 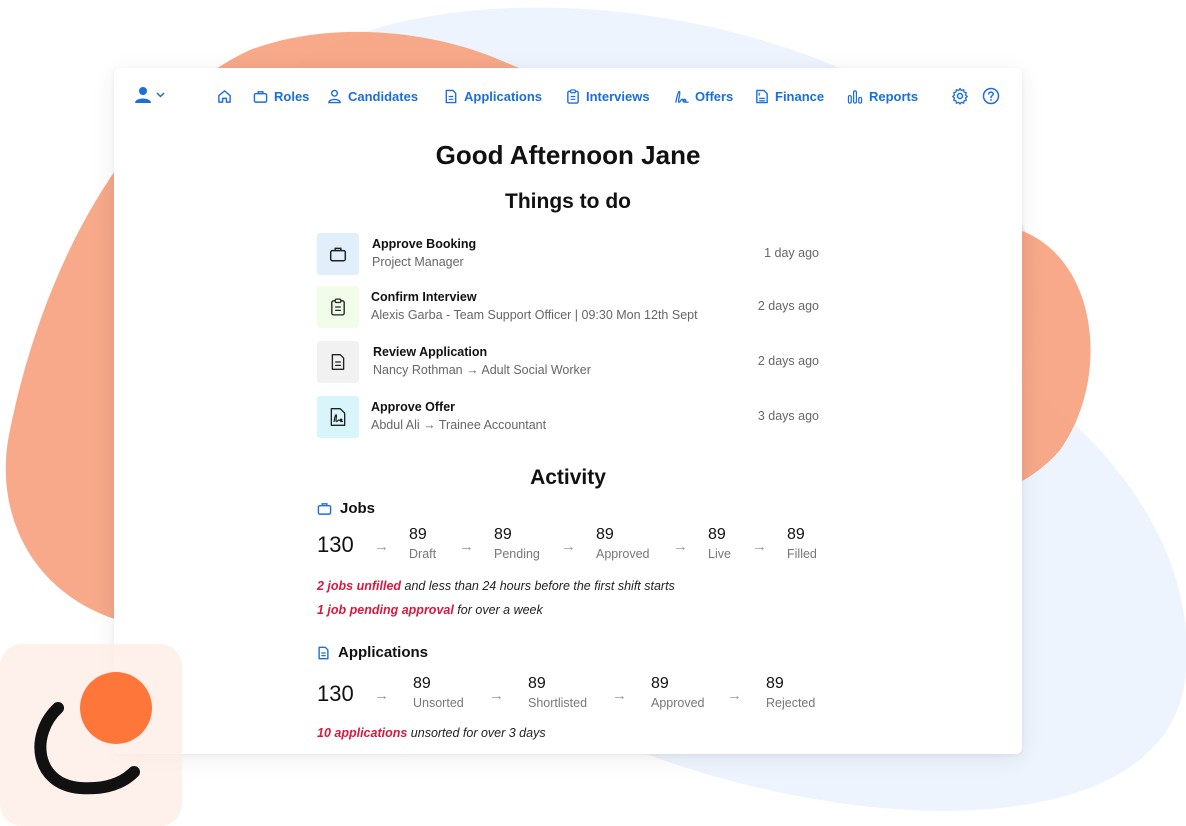 What do you see at coordinates (143, 95) in the screenshot?
I see `user-icon` at bounding box center [143, 95].